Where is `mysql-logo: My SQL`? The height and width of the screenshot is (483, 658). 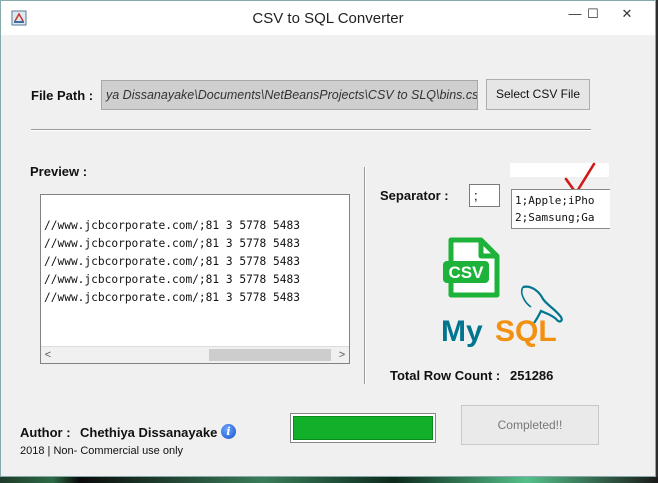
mysql-logo: My SQL is located at coordinates (502, 316).